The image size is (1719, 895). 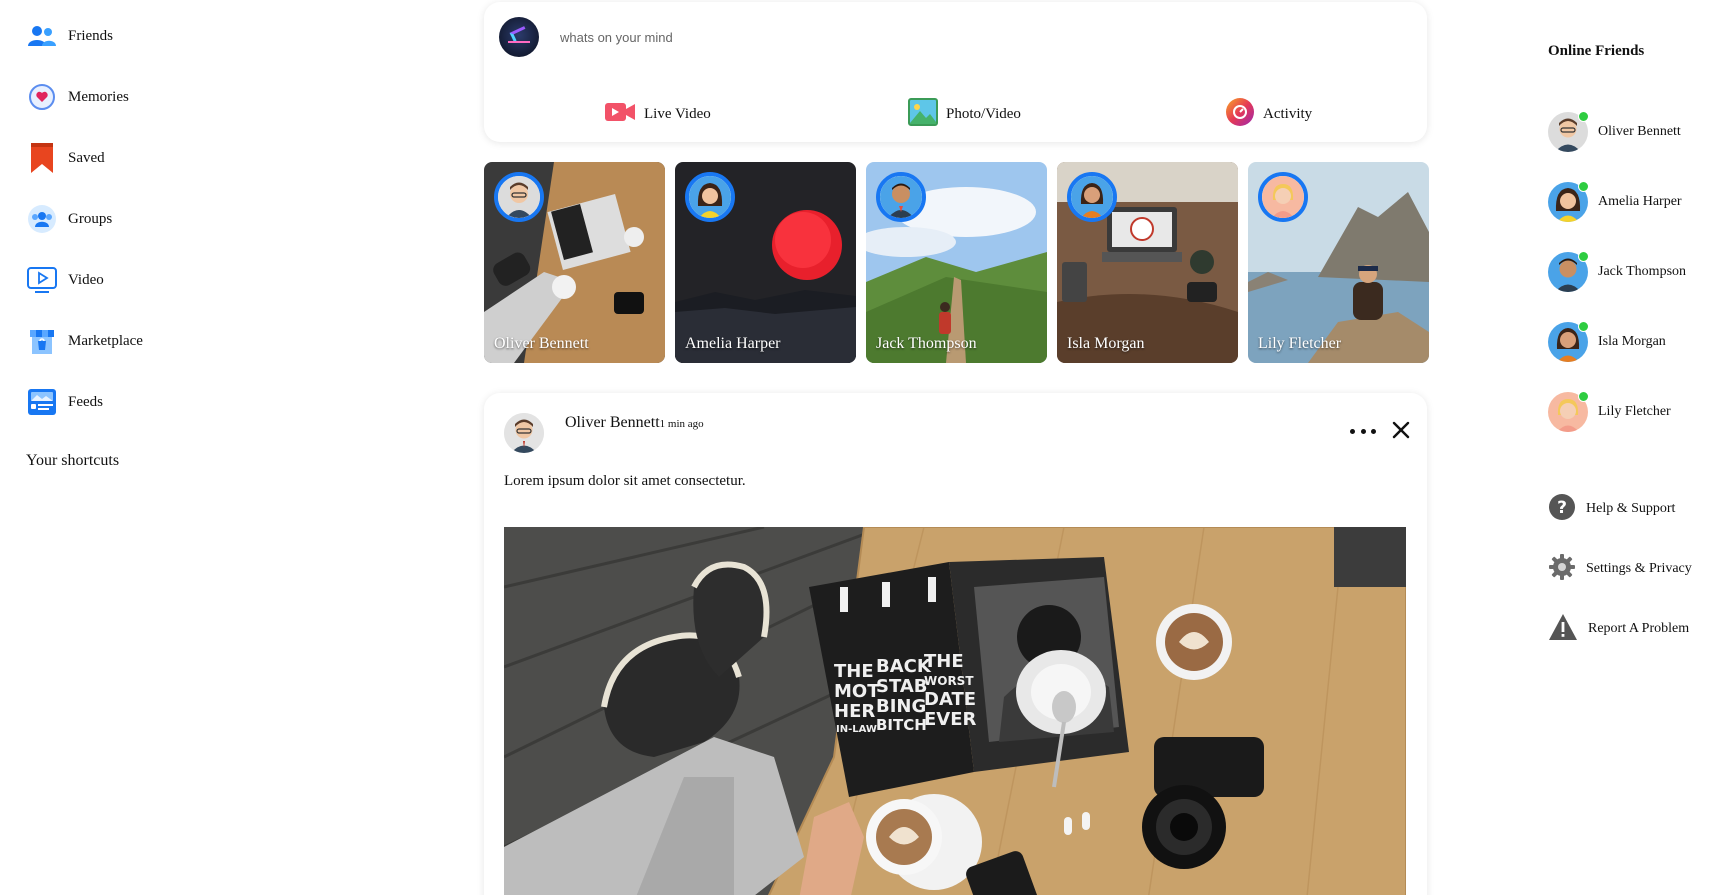 I want to click on sidebar-item-label: Feeds, so click(x=85, y=401).